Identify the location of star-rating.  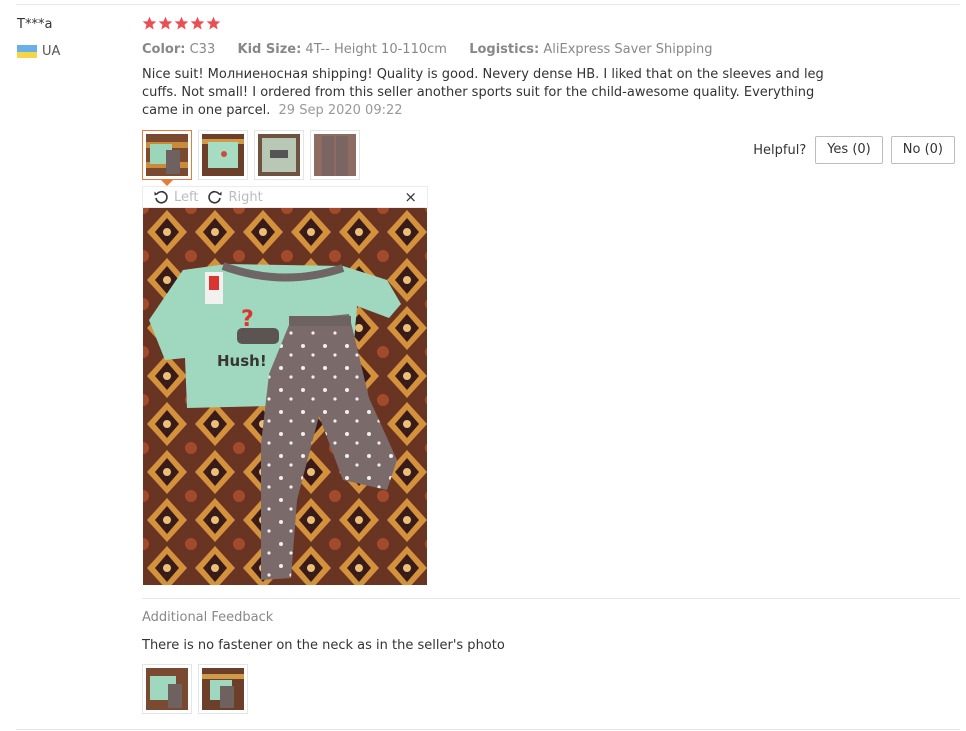
(181, 23).